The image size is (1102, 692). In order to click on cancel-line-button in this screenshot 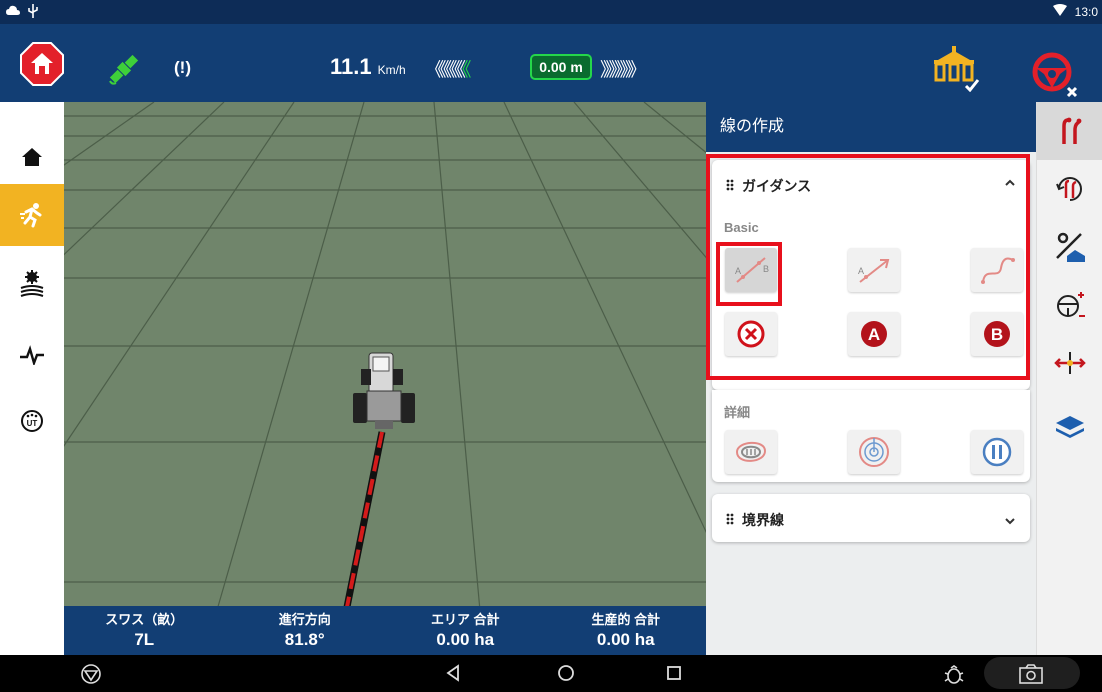, I will do `click(751, 334)`.